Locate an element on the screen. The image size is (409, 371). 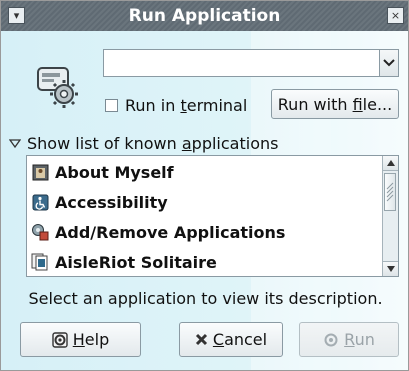
id-card-icon is located at coordinates (40, 172).